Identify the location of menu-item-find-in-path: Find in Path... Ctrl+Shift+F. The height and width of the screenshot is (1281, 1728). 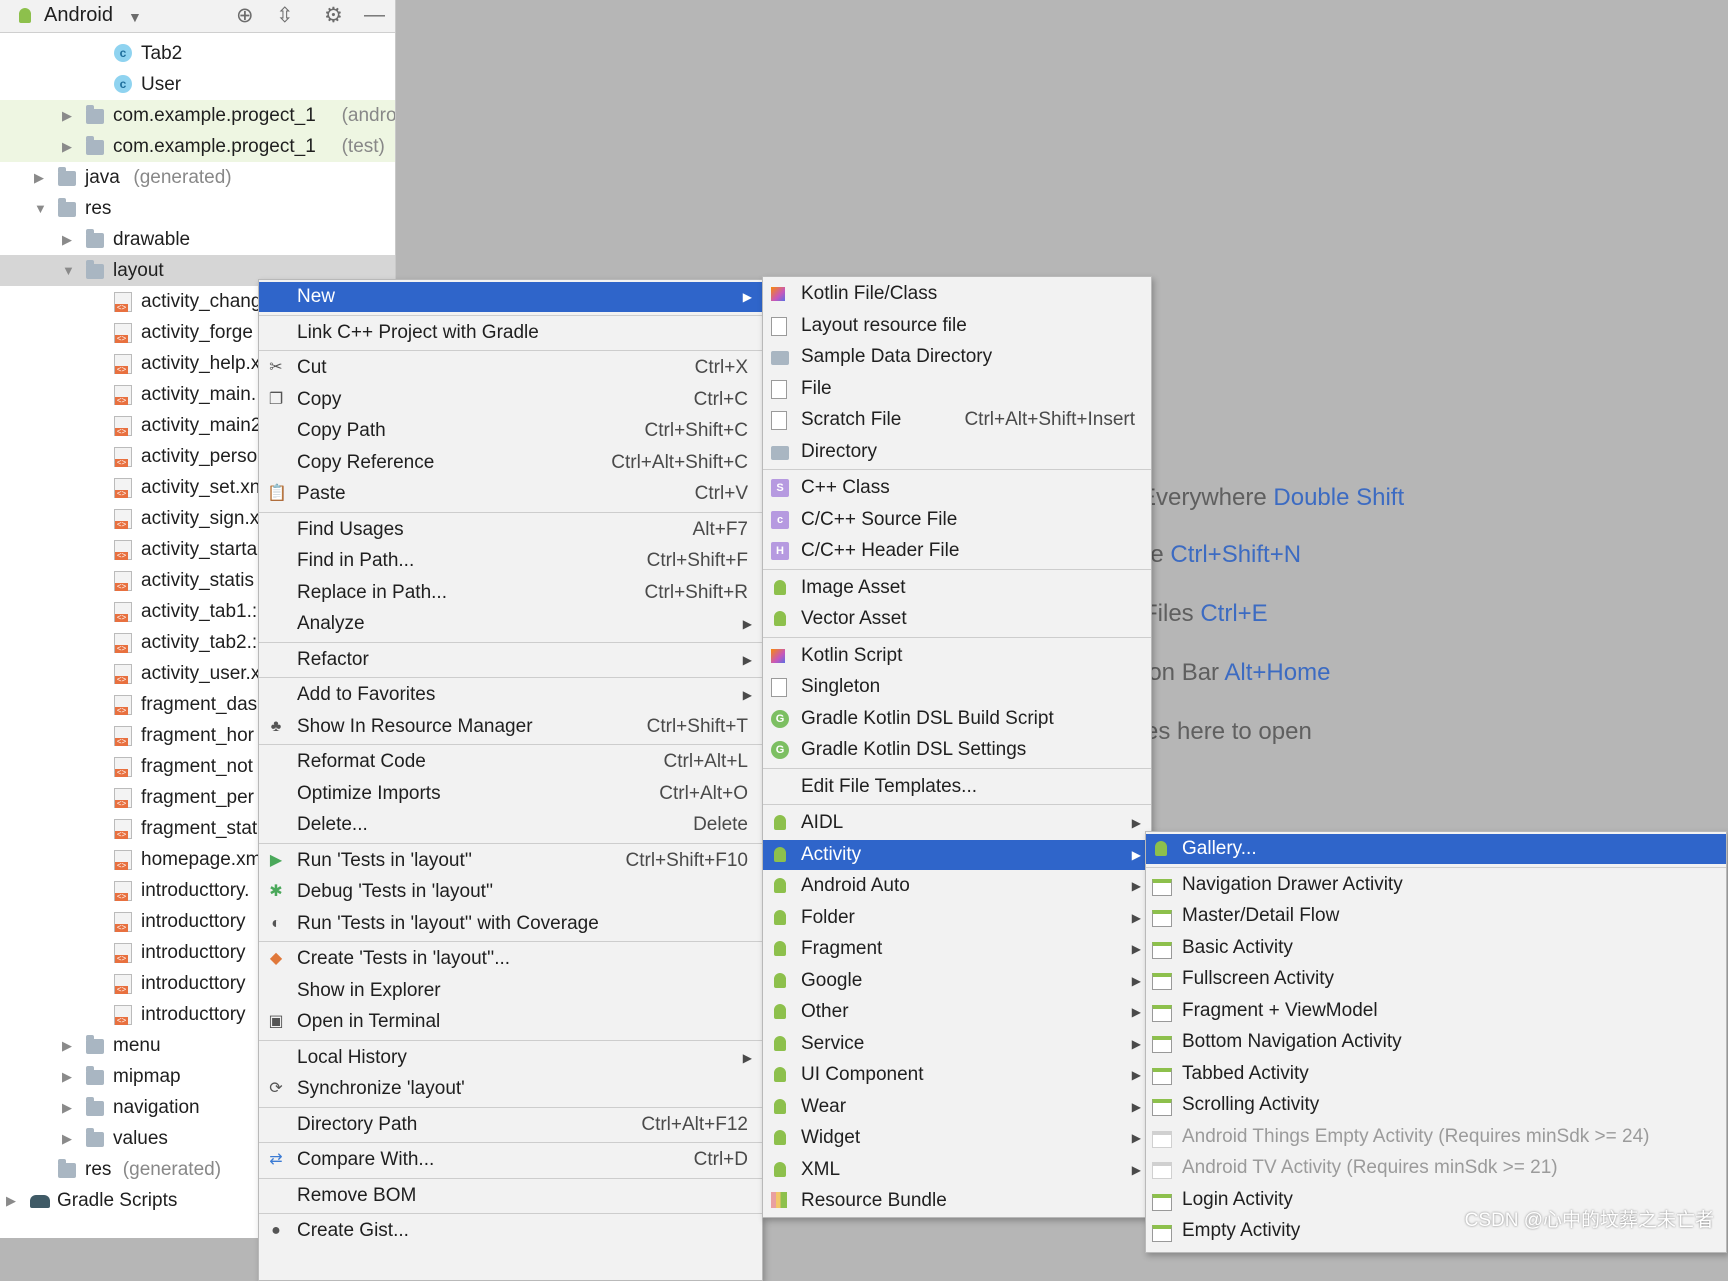
(510, 561).